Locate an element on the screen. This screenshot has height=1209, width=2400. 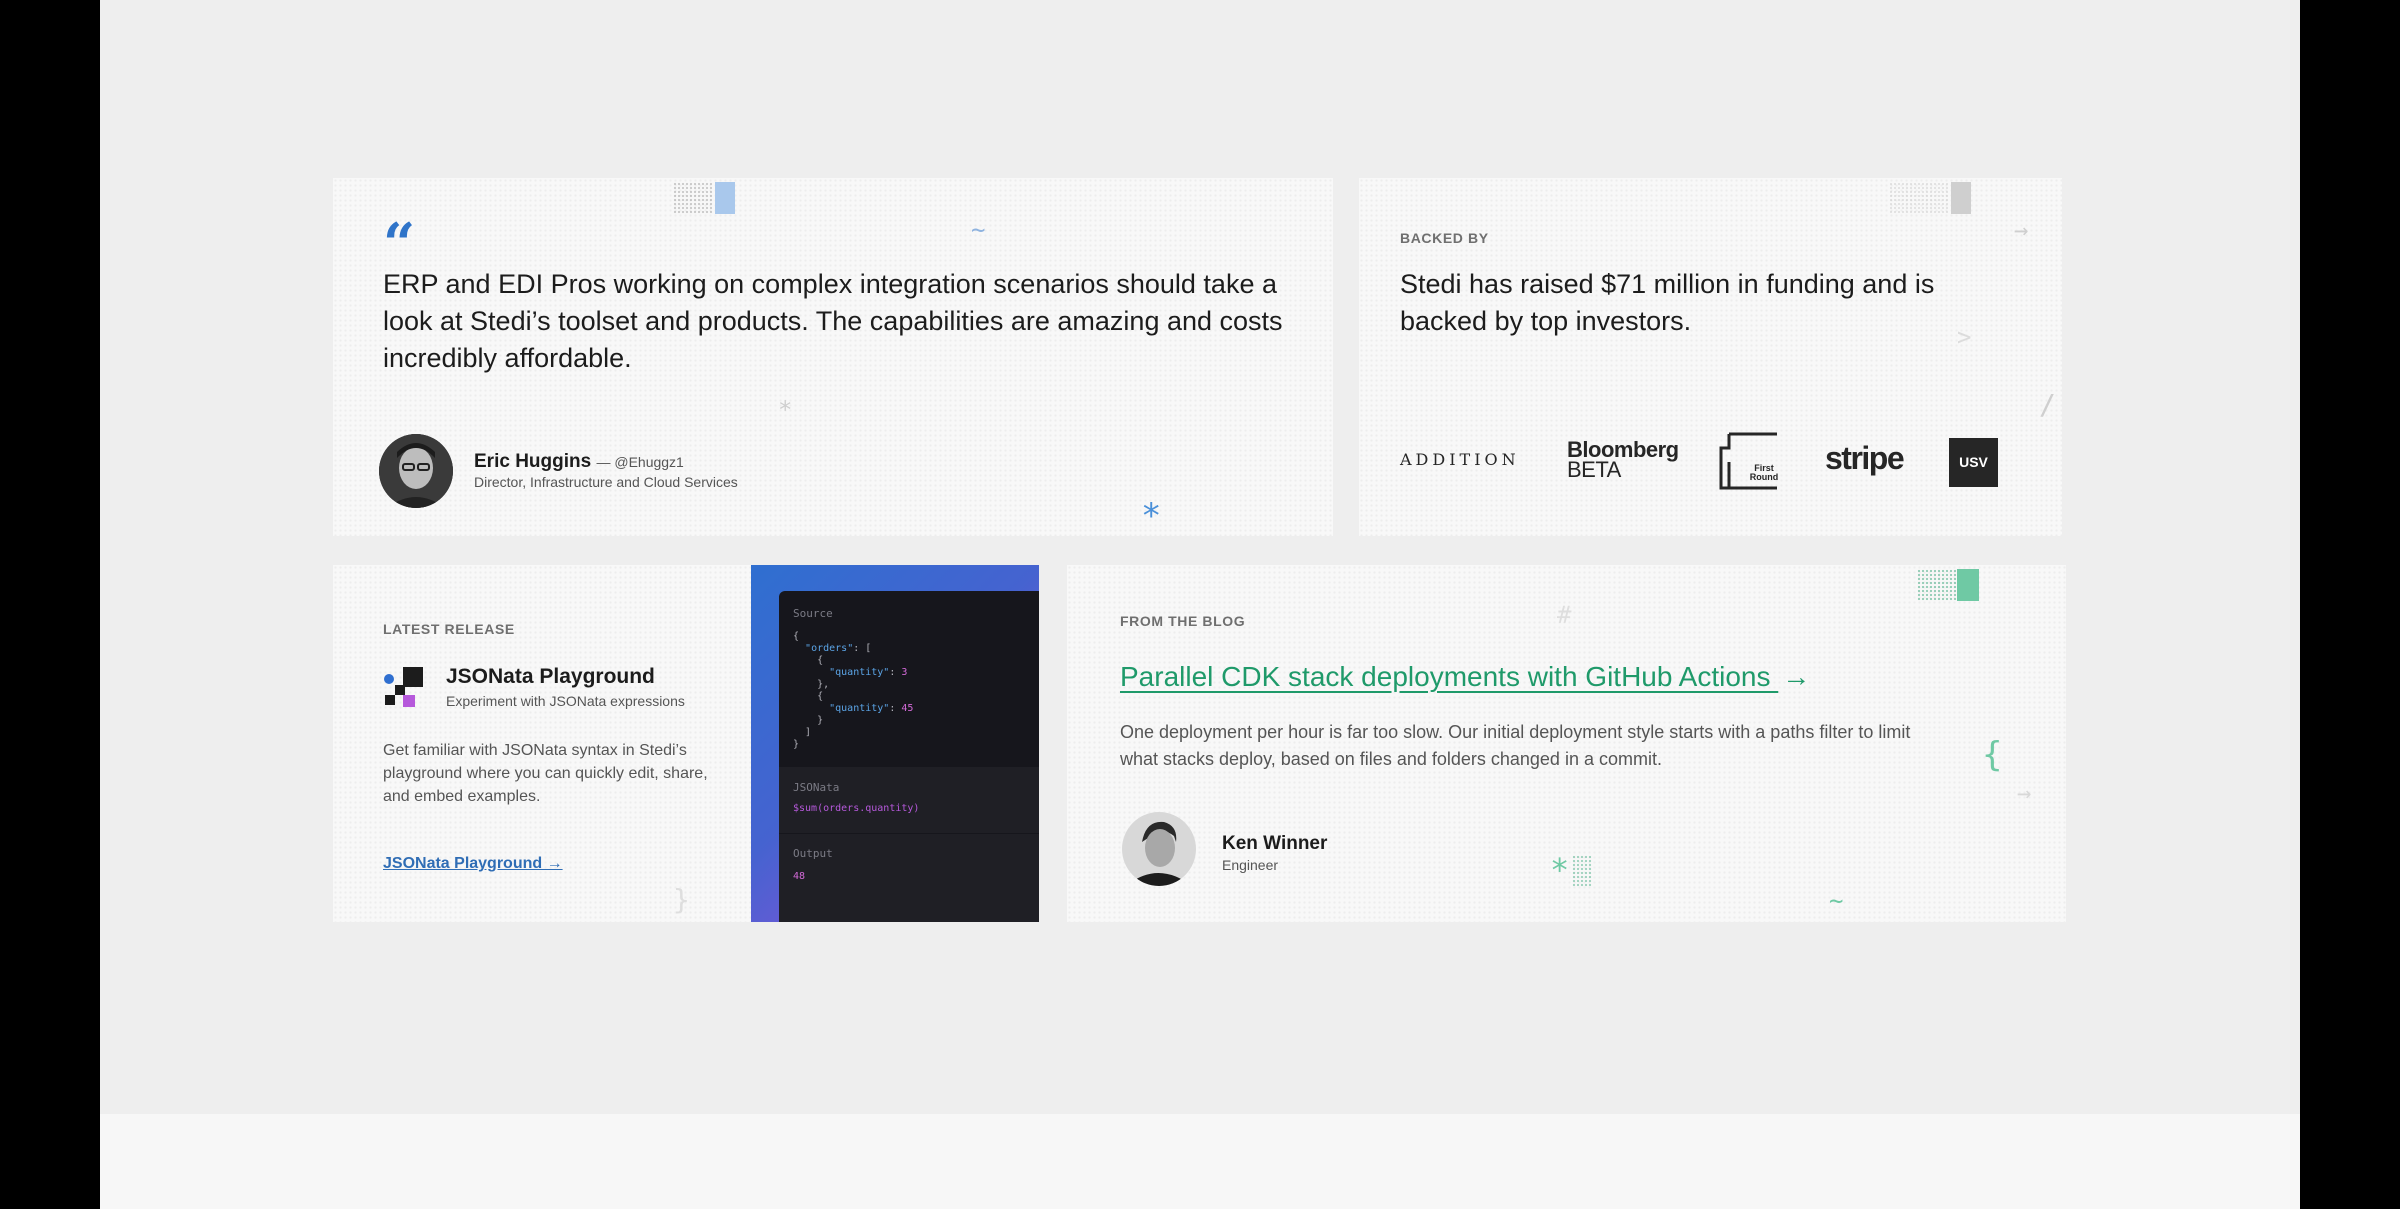
investors-eyebrow: BACKED BY is located at coordinates (1444, 238).